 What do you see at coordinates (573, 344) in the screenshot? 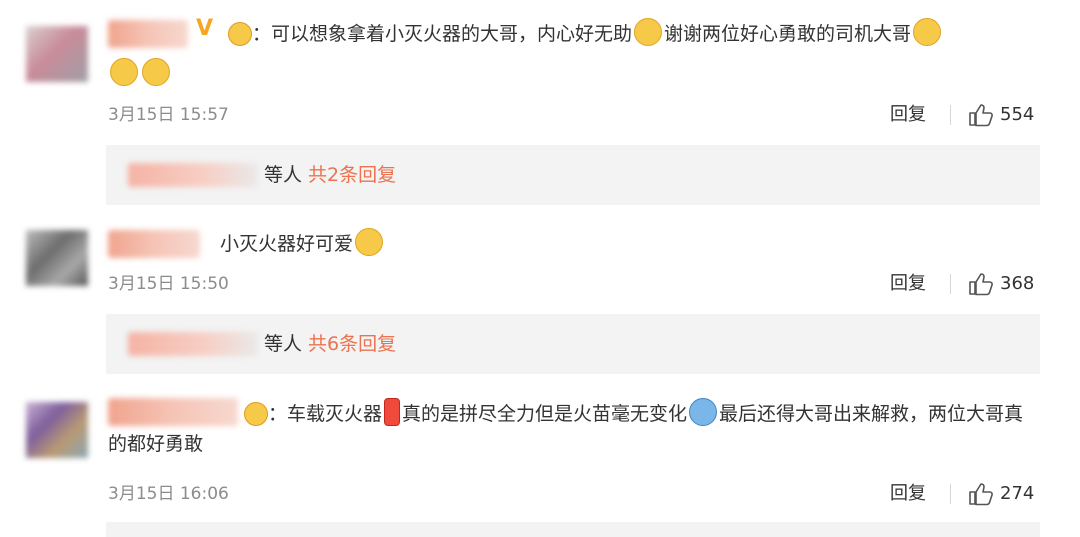
I see `sub-replies-bar: 等人 共6条回复` at bounding box center [573, 344].